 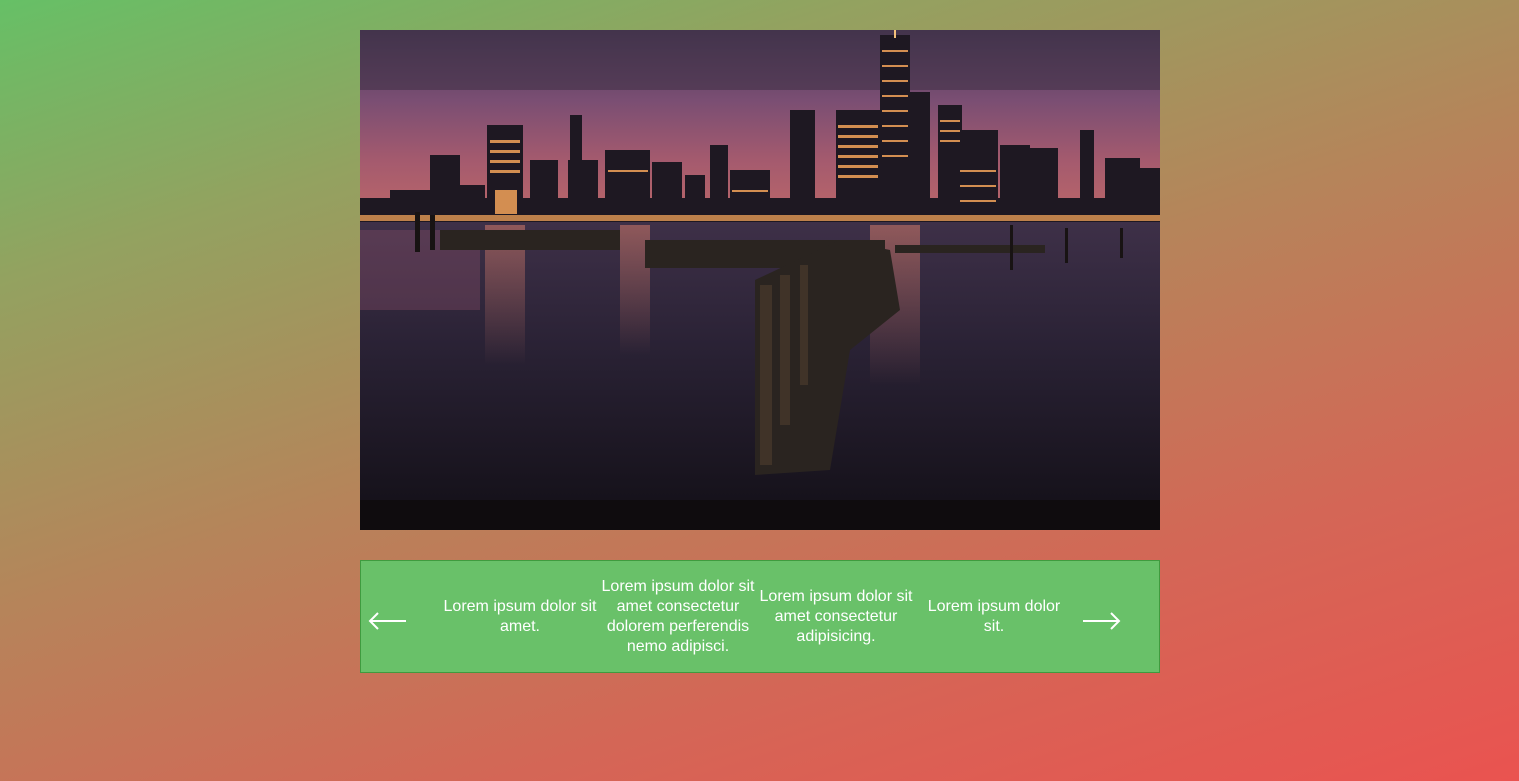 I want to click on prev-button, so click(x=398, y=616).